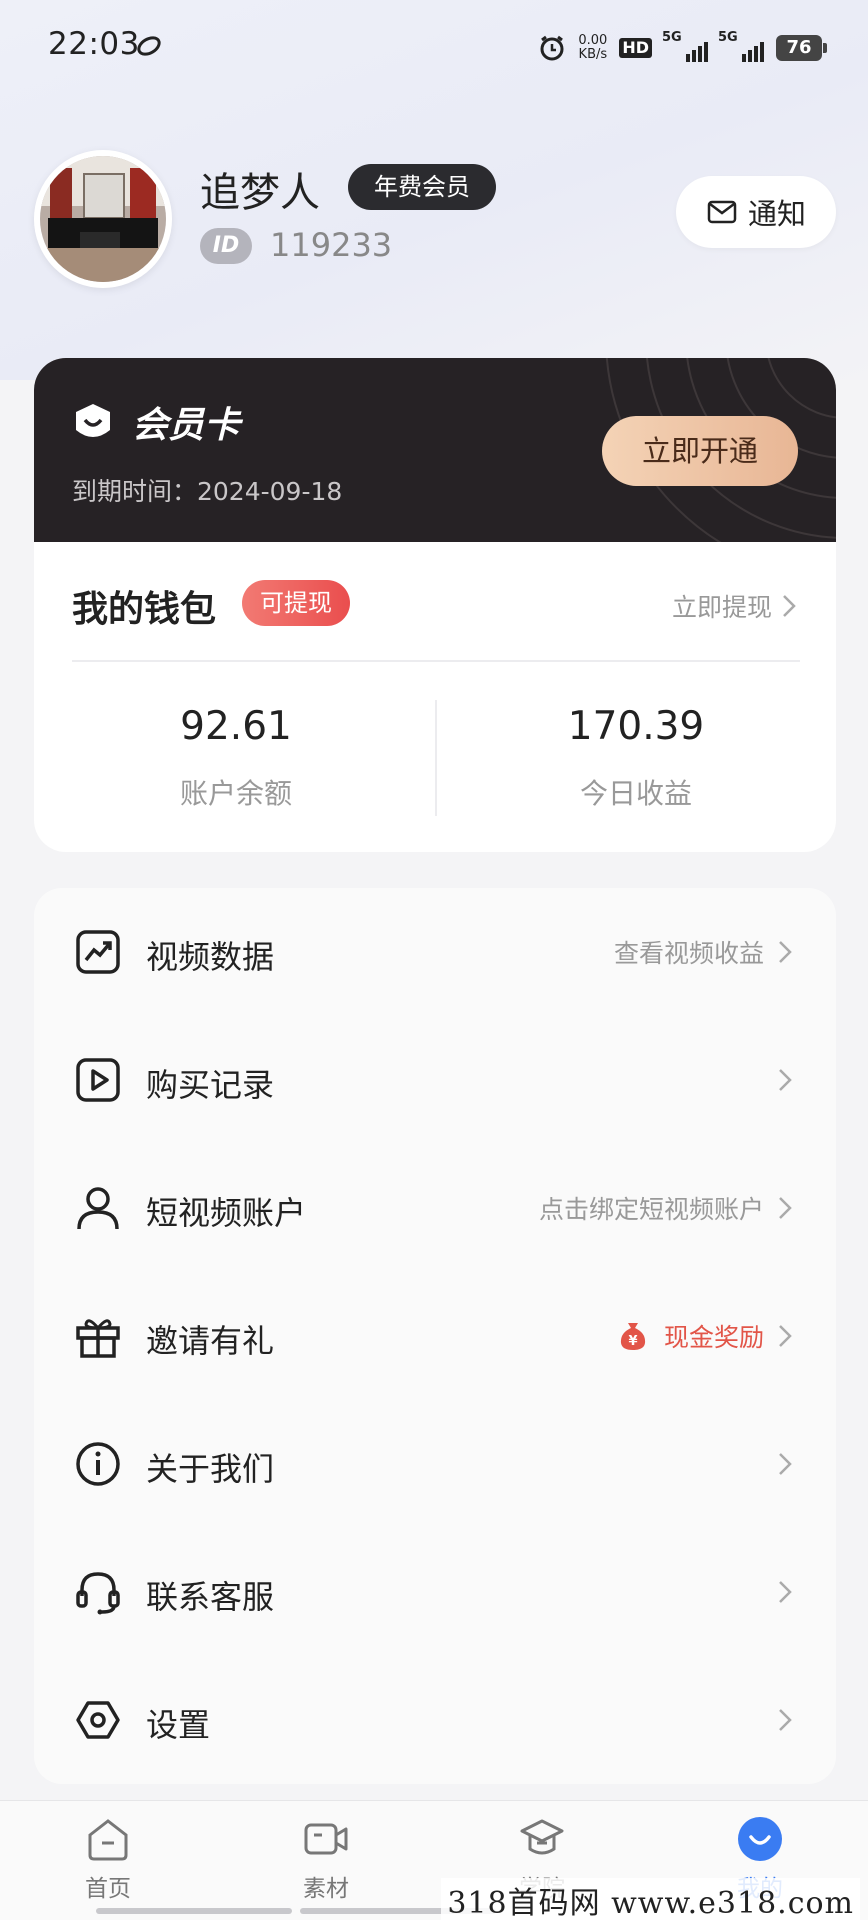 The width and height of the screenshot is (868, 1920). Describe the element at coordinates (760, 1839) in the screenshot. I see `profile-smile-icon` at that location.